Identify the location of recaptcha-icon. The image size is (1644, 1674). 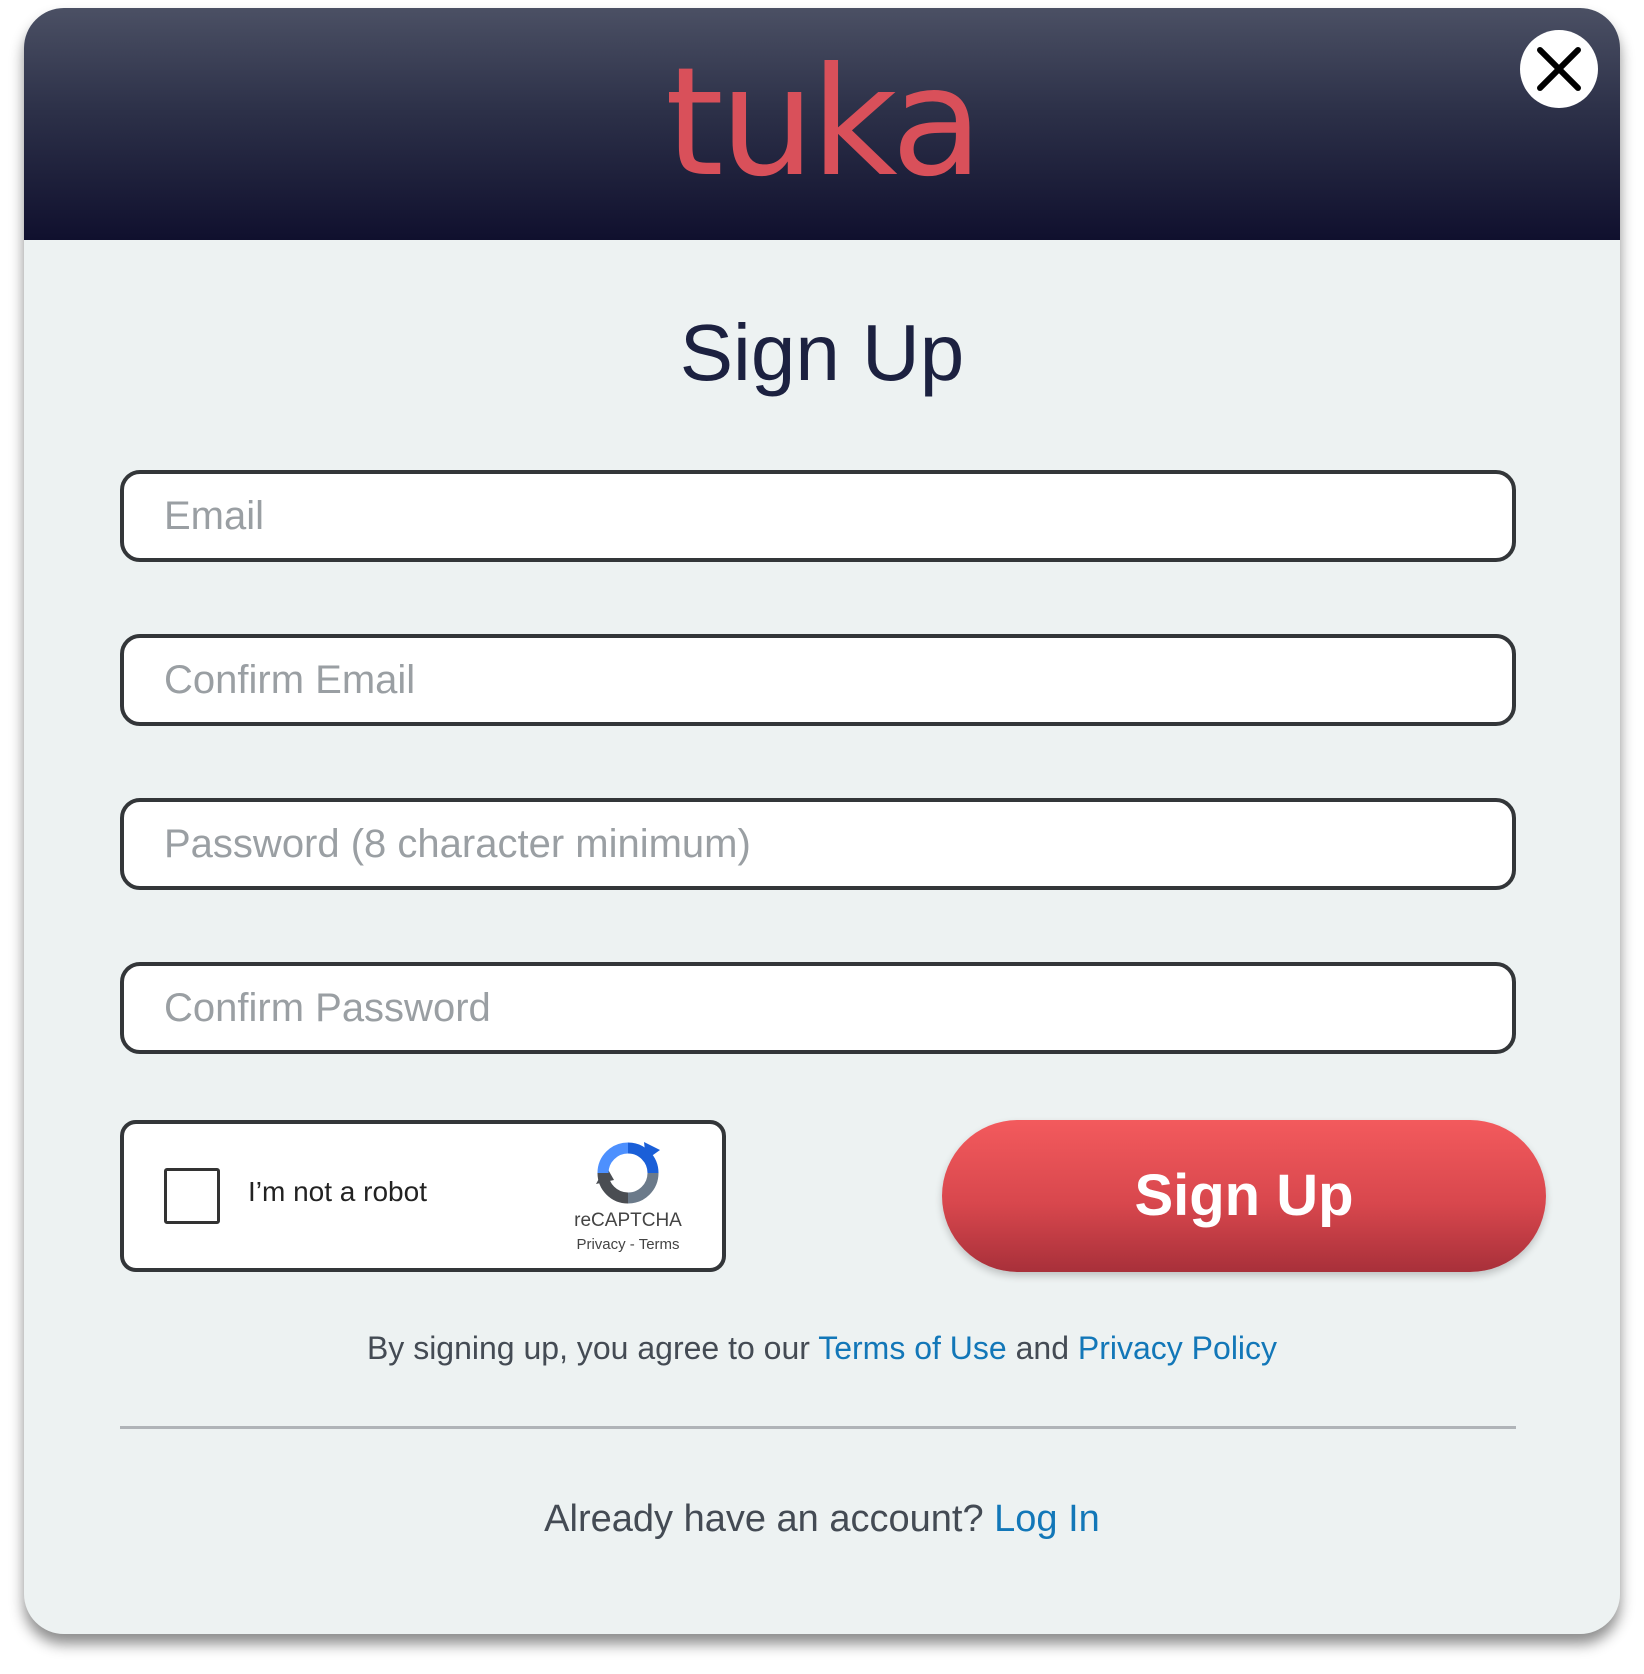
(628, 1173).